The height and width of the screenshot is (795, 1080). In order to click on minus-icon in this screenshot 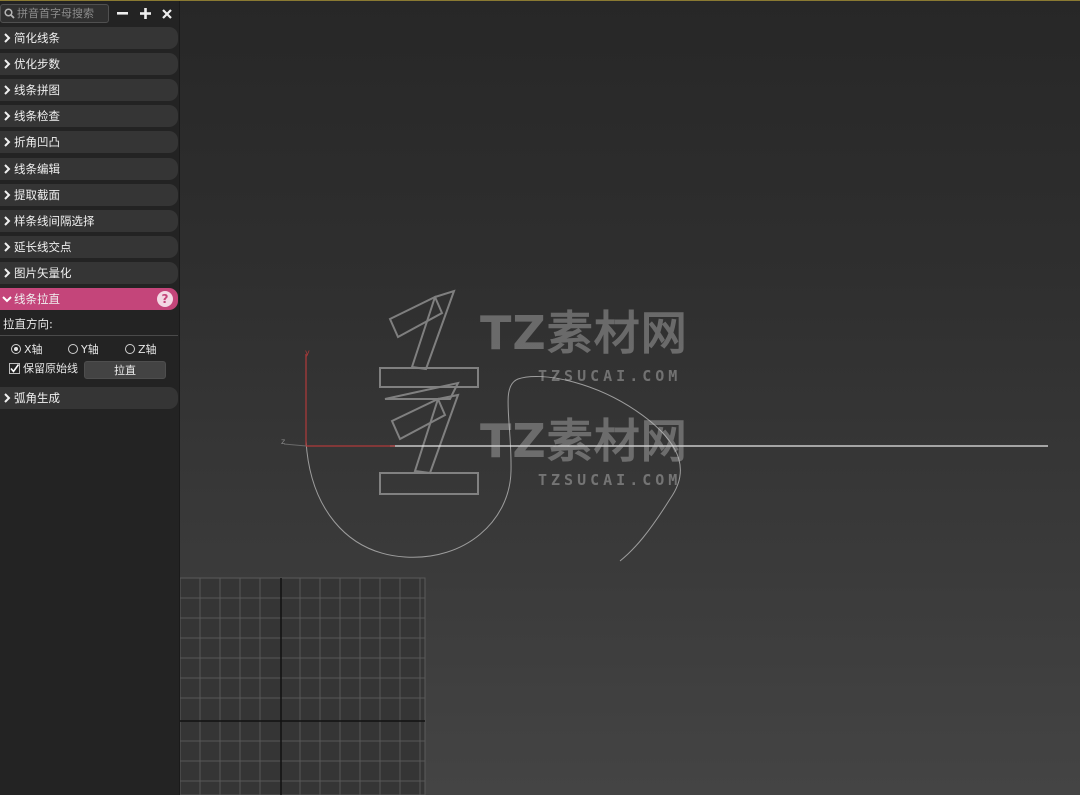, I will do `click(122, 13)`.